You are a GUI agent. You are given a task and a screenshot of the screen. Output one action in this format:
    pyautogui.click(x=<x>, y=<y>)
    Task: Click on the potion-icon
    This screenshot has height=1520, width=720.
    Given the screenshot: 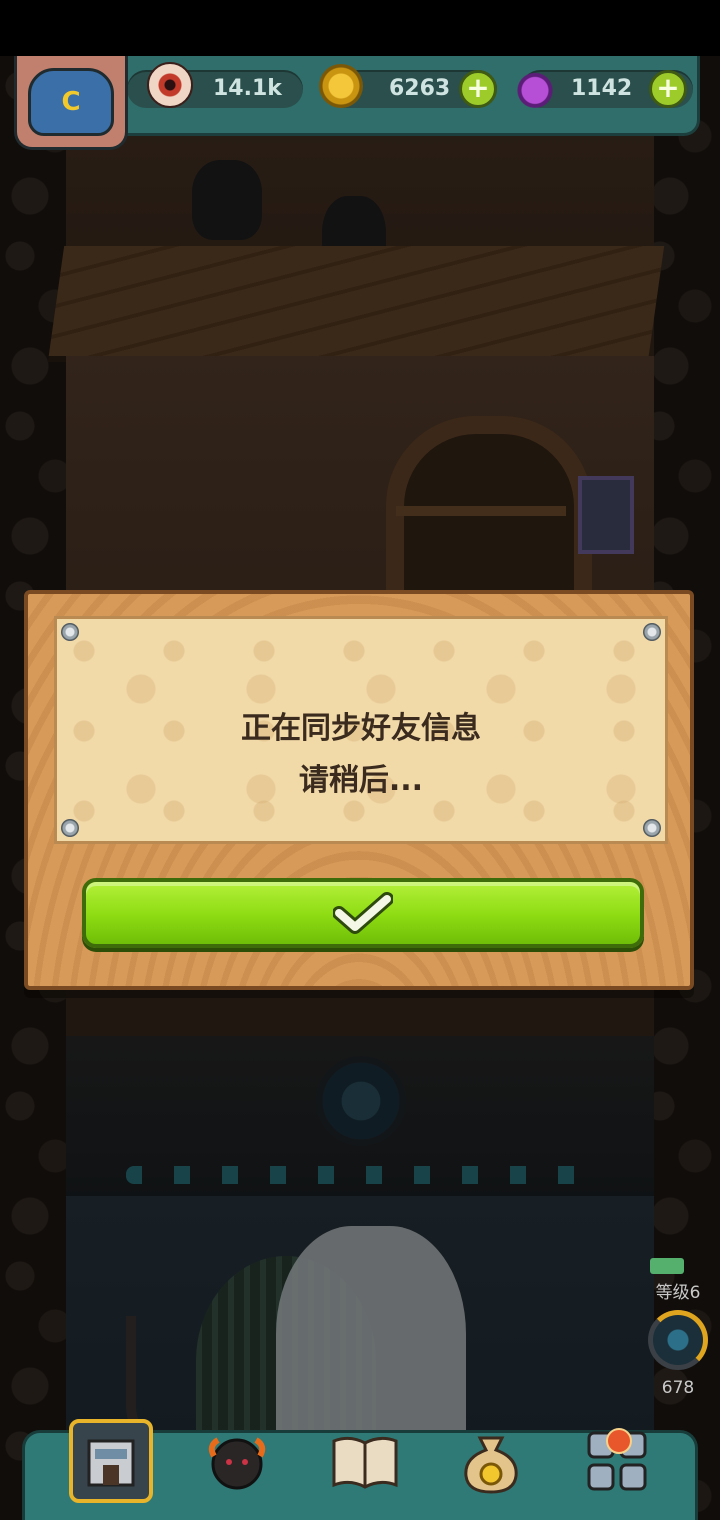 What is the action you would take?
    pyautogui.click(x=535, y=86)
    